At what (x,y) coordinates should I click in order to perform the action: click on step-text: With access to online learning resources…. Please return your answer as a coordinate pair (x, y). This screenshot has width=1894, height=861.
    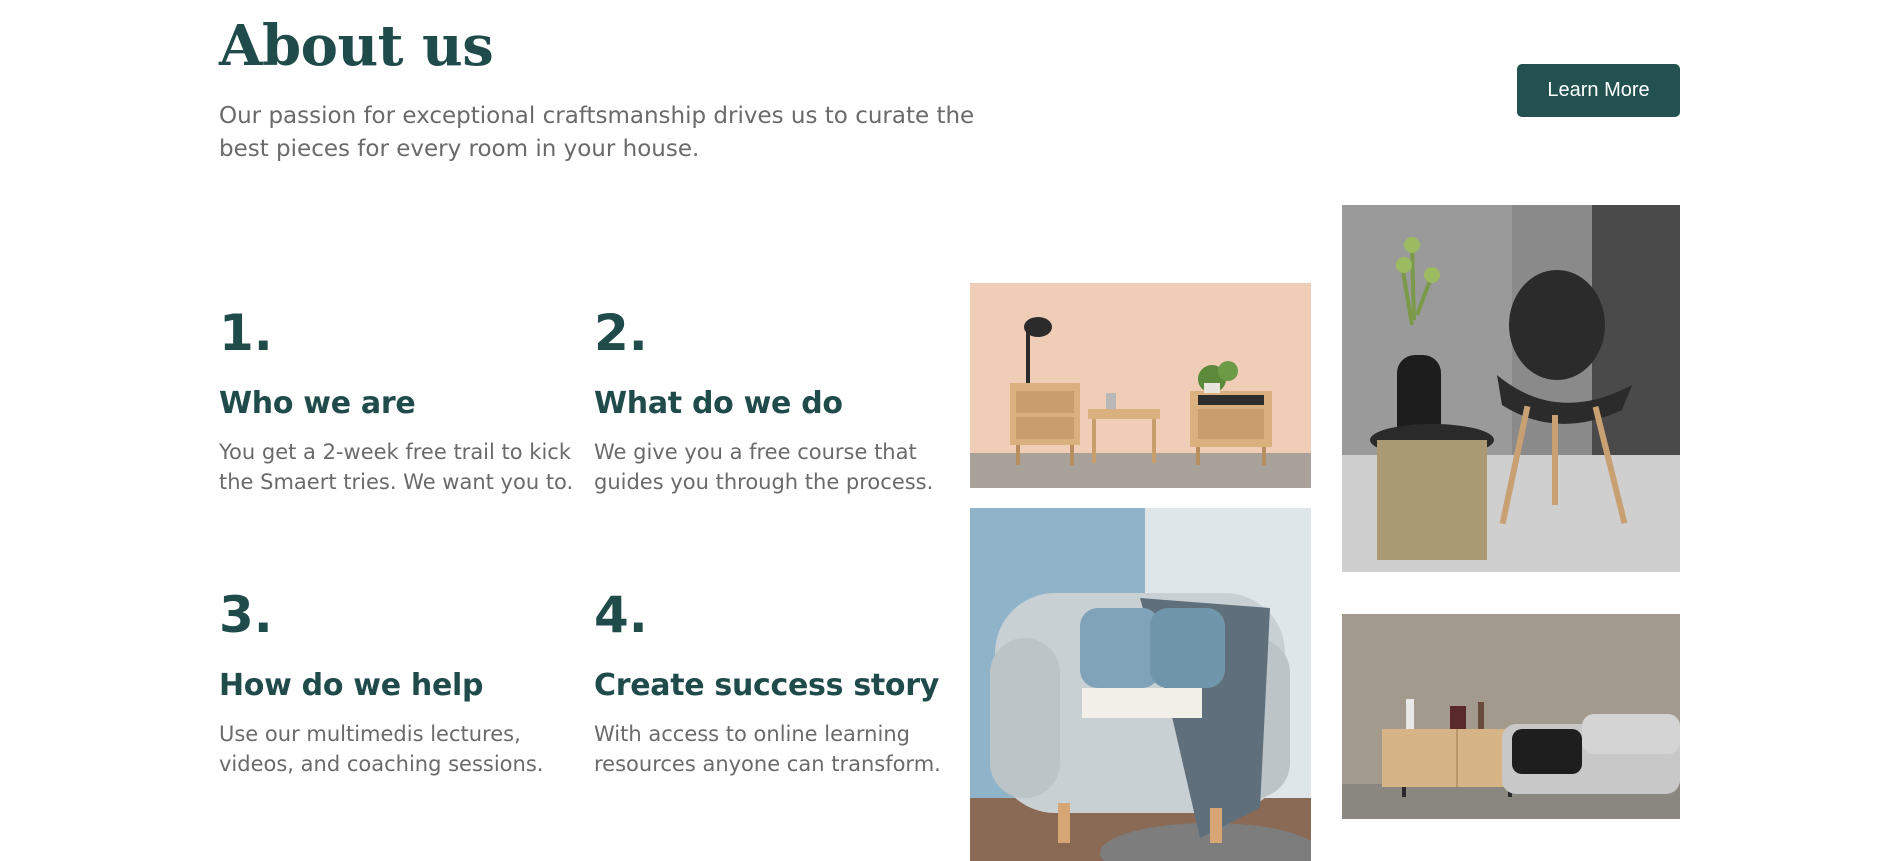
    Looking at the image, I should click on (767, 749).